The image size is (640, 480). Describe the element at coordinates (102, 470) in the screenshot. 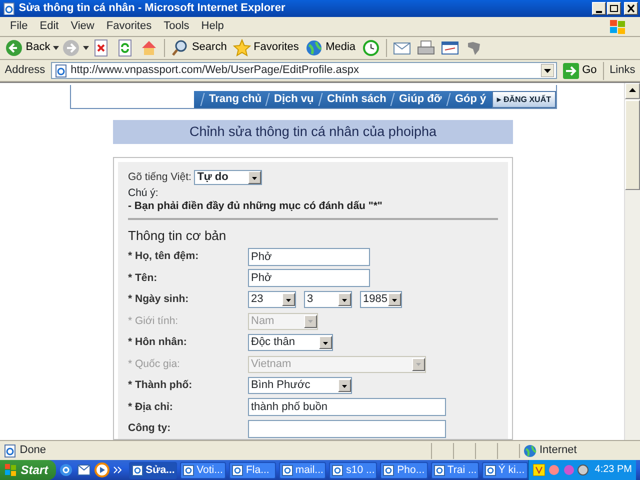

I see `media-player-icon` at that location.